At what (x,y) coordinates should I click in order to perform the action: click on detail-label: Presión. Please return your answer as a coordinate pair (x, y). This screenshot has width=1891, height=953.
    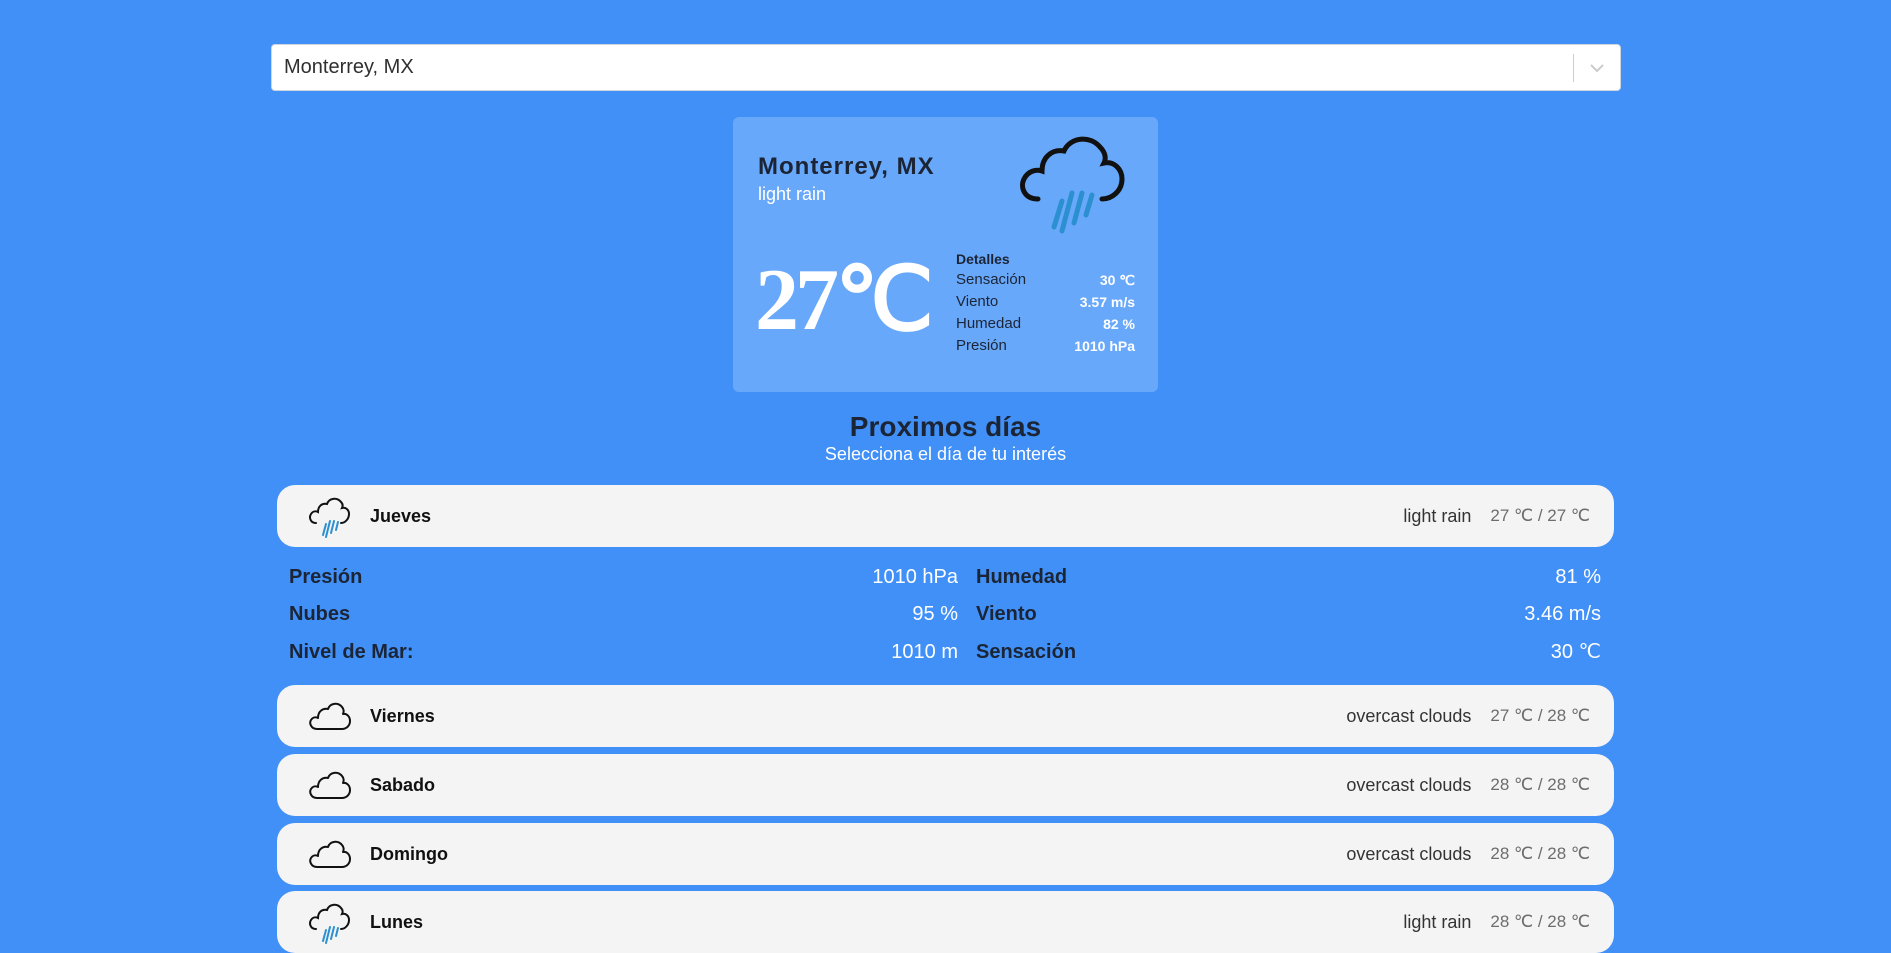
    Looking at the image, I should click on (981, 345).